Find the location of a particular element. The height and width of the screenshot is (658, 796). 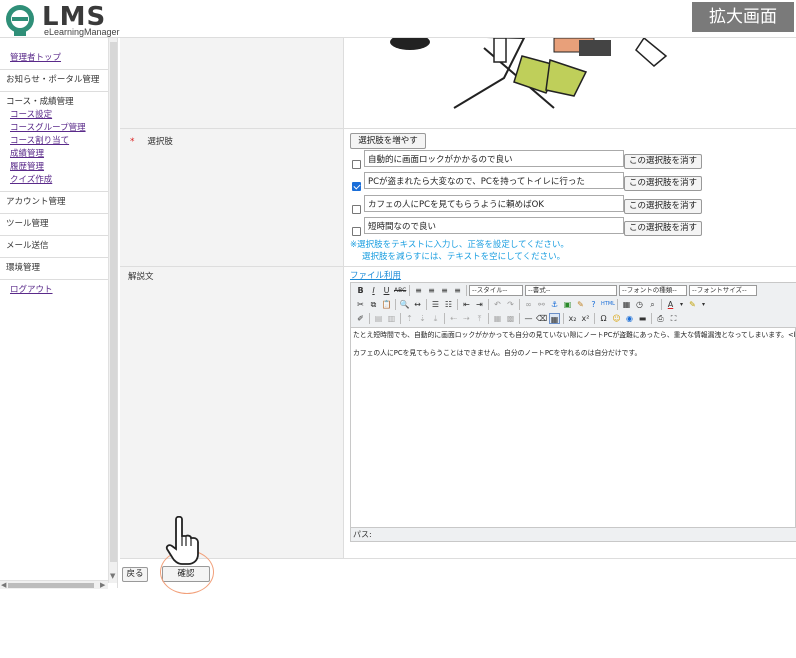

delete-col-icon: ⤒ is located at coordinates (479, 318).